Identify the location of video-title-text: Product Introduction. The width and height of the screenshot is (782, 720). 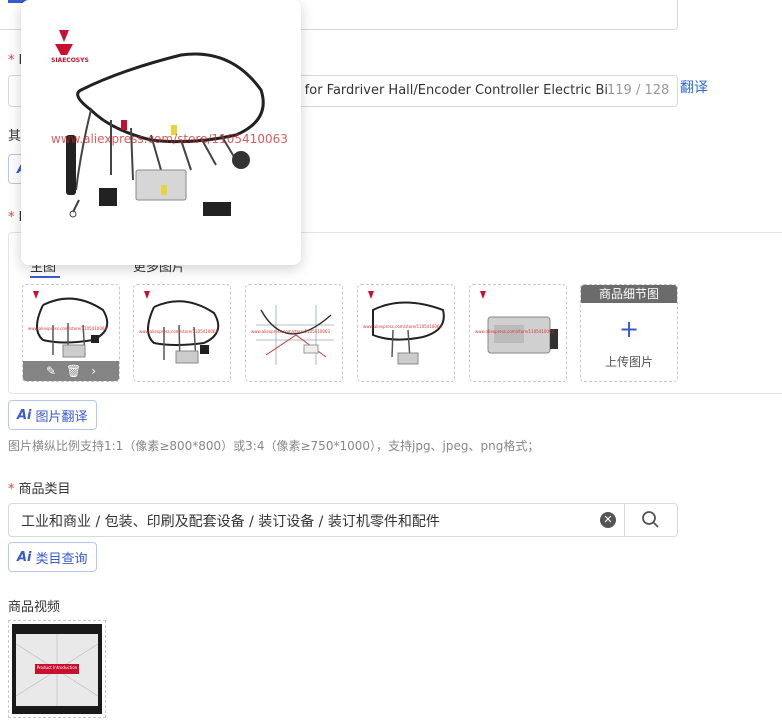
(57, 667).